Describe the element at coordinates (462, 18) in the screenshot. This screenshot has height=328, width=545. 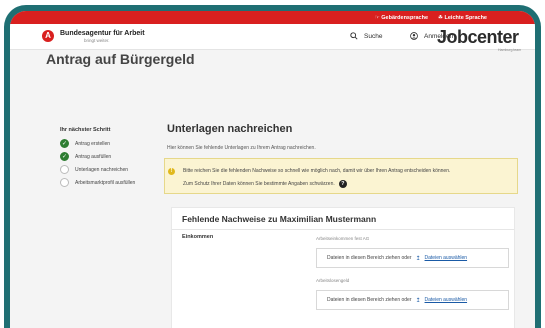
I see `easy-language-link: ☘ Leichte Sprache` at that location.